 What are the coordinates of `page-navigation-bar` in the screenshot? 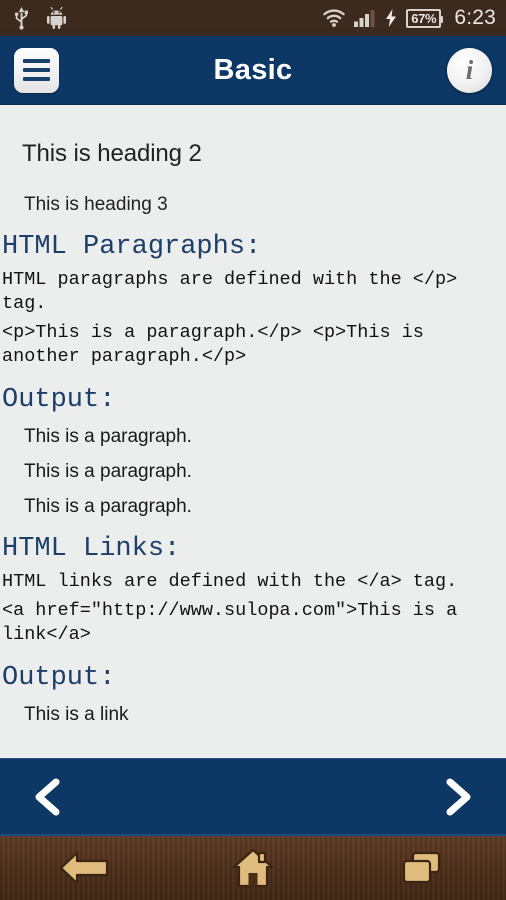 It's located at (253, 796).